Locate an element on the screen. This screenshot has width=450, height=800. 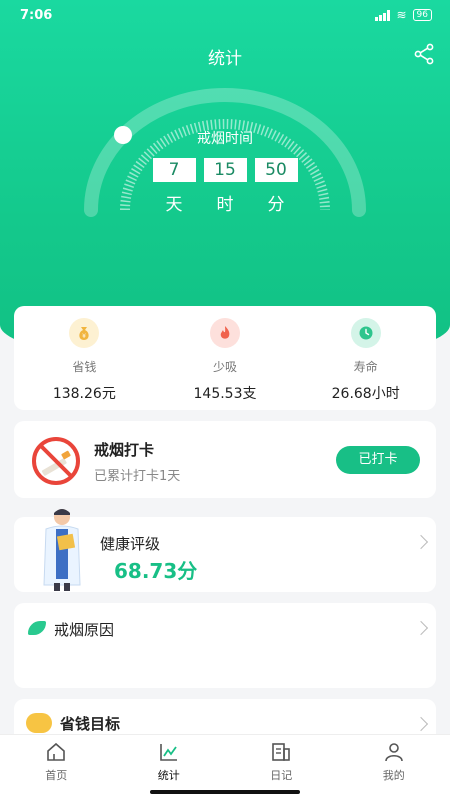
stat-value: 145.53支 is located at coordinates (225, 394).